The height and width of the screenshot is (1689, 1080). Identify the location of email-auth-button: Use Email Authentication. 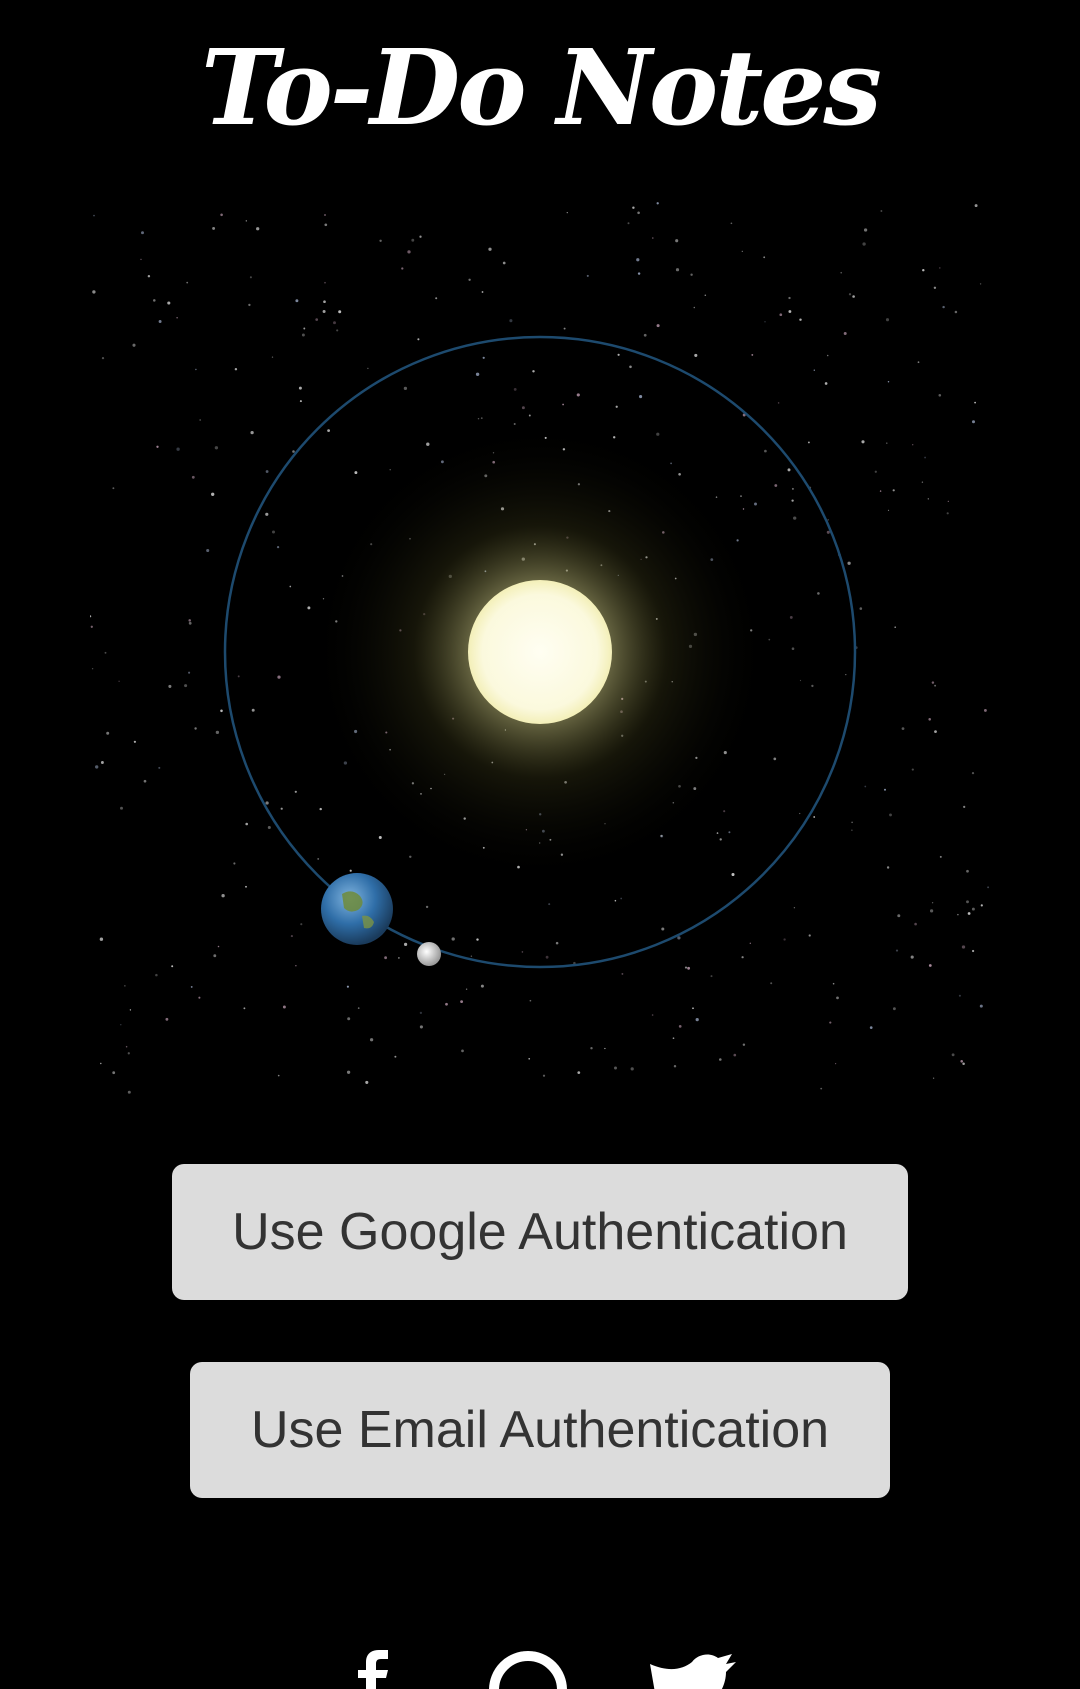
(540, 1430).